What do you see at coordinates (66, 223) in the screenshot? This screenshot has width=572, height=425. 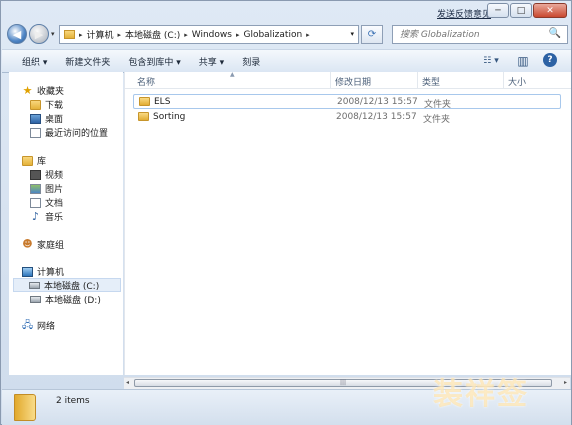 I see `navigation-pane: ★ 收藏夹 下载 桌面 最近访问的位置 库 视频 图片 文档 ♪ 音乐 ☻ 家庭组` at bounding box center [66, 223].